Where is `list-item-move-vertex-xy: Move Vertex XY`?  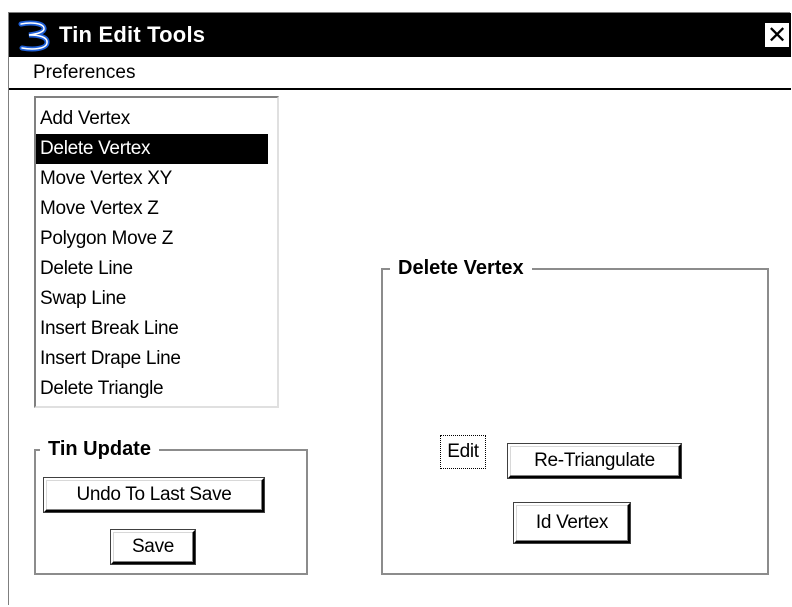 list-item-move-vertex-xy: Move Vertex XY is located at coordinates (152, 179).